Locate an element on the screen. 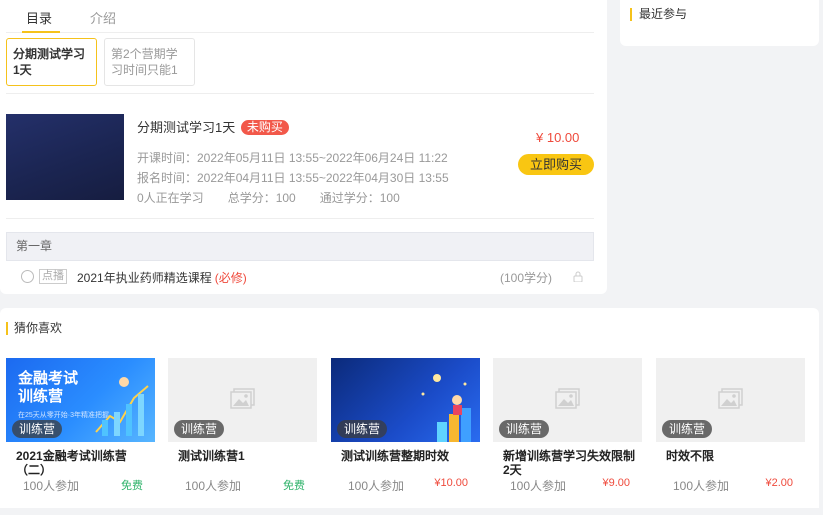  course-thumbnail: 金融考试训练营 在25天从零开始·3年精准把握 训练营 is located at coordinates (80, 400).